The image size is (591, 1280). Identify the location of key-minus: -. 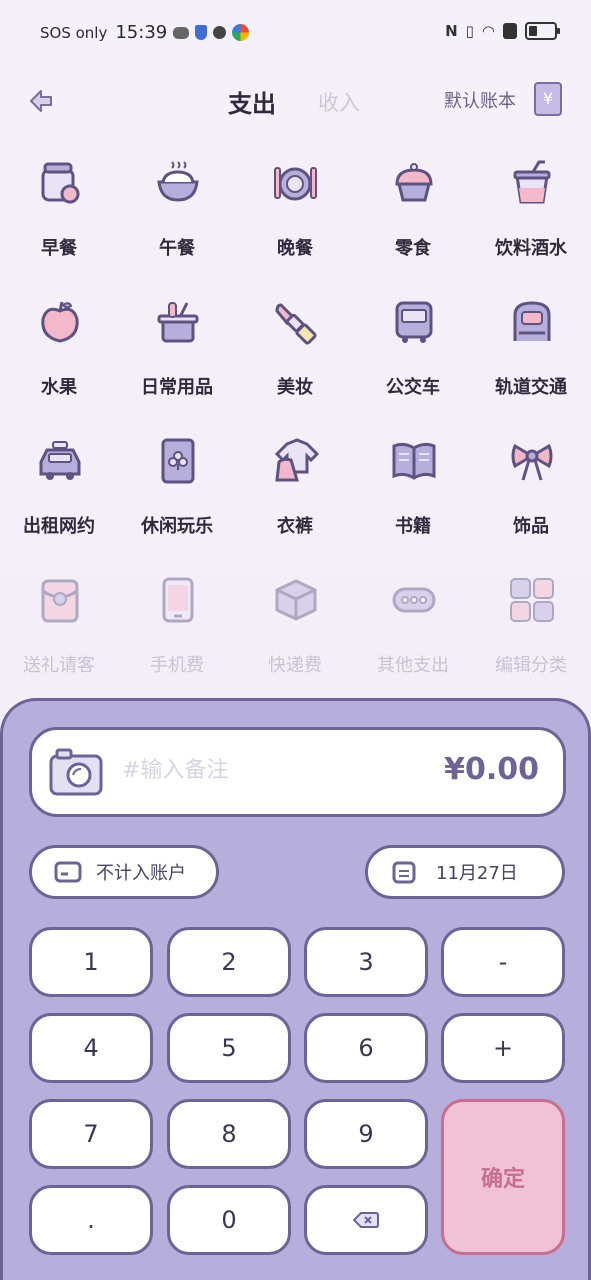
(503, 962).